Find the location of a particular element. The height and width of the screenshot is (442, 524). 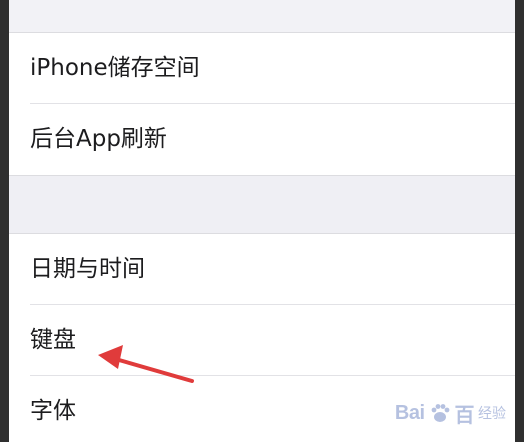

settings-row-label: 后台App刷新 is located at coordinates (98, 139).